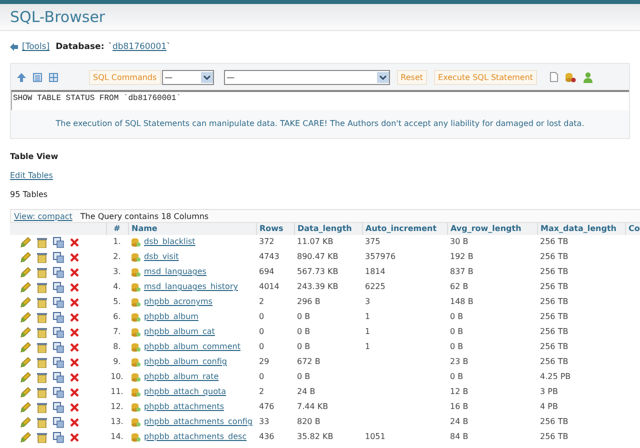  I want to click on column-header: Rows, so click(275, 229).